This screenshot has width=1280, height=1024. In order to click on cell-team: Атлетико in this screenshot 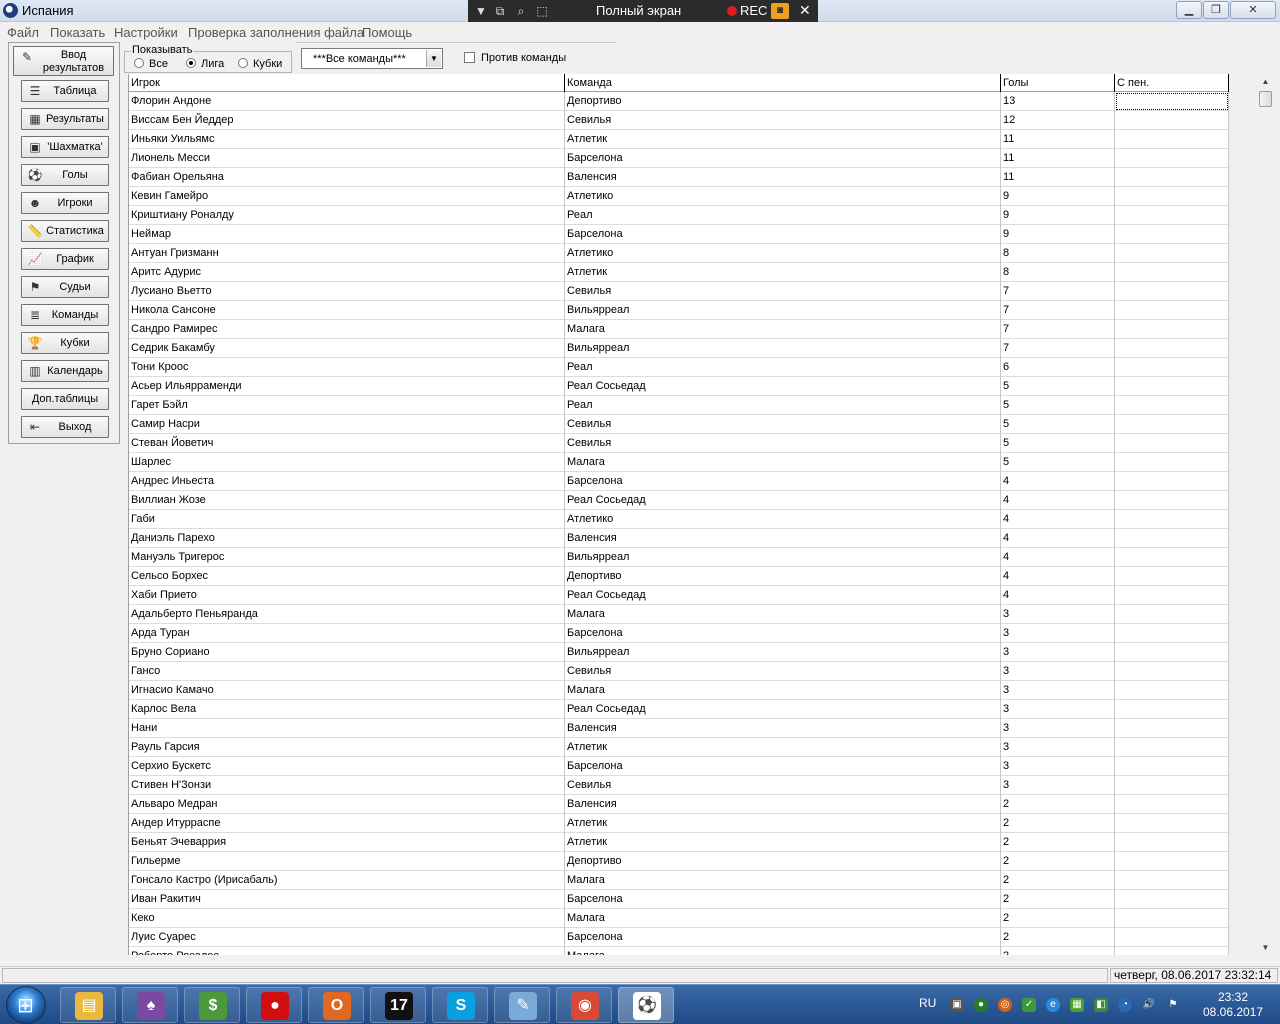, I will do `click(783, 196)`.